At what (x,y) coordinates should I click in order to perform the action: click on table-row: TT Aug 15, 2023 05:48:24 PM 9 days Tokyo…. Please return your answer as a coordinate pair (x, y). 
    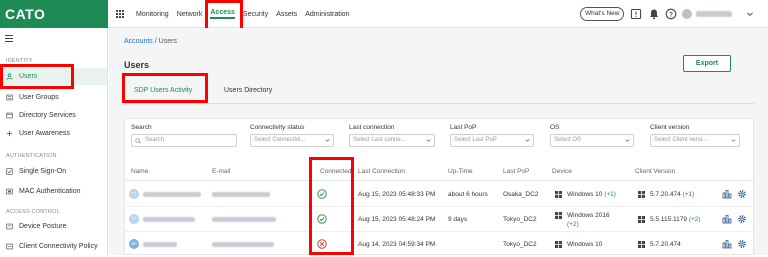
    Looking at the image, I should click on (439, 219).